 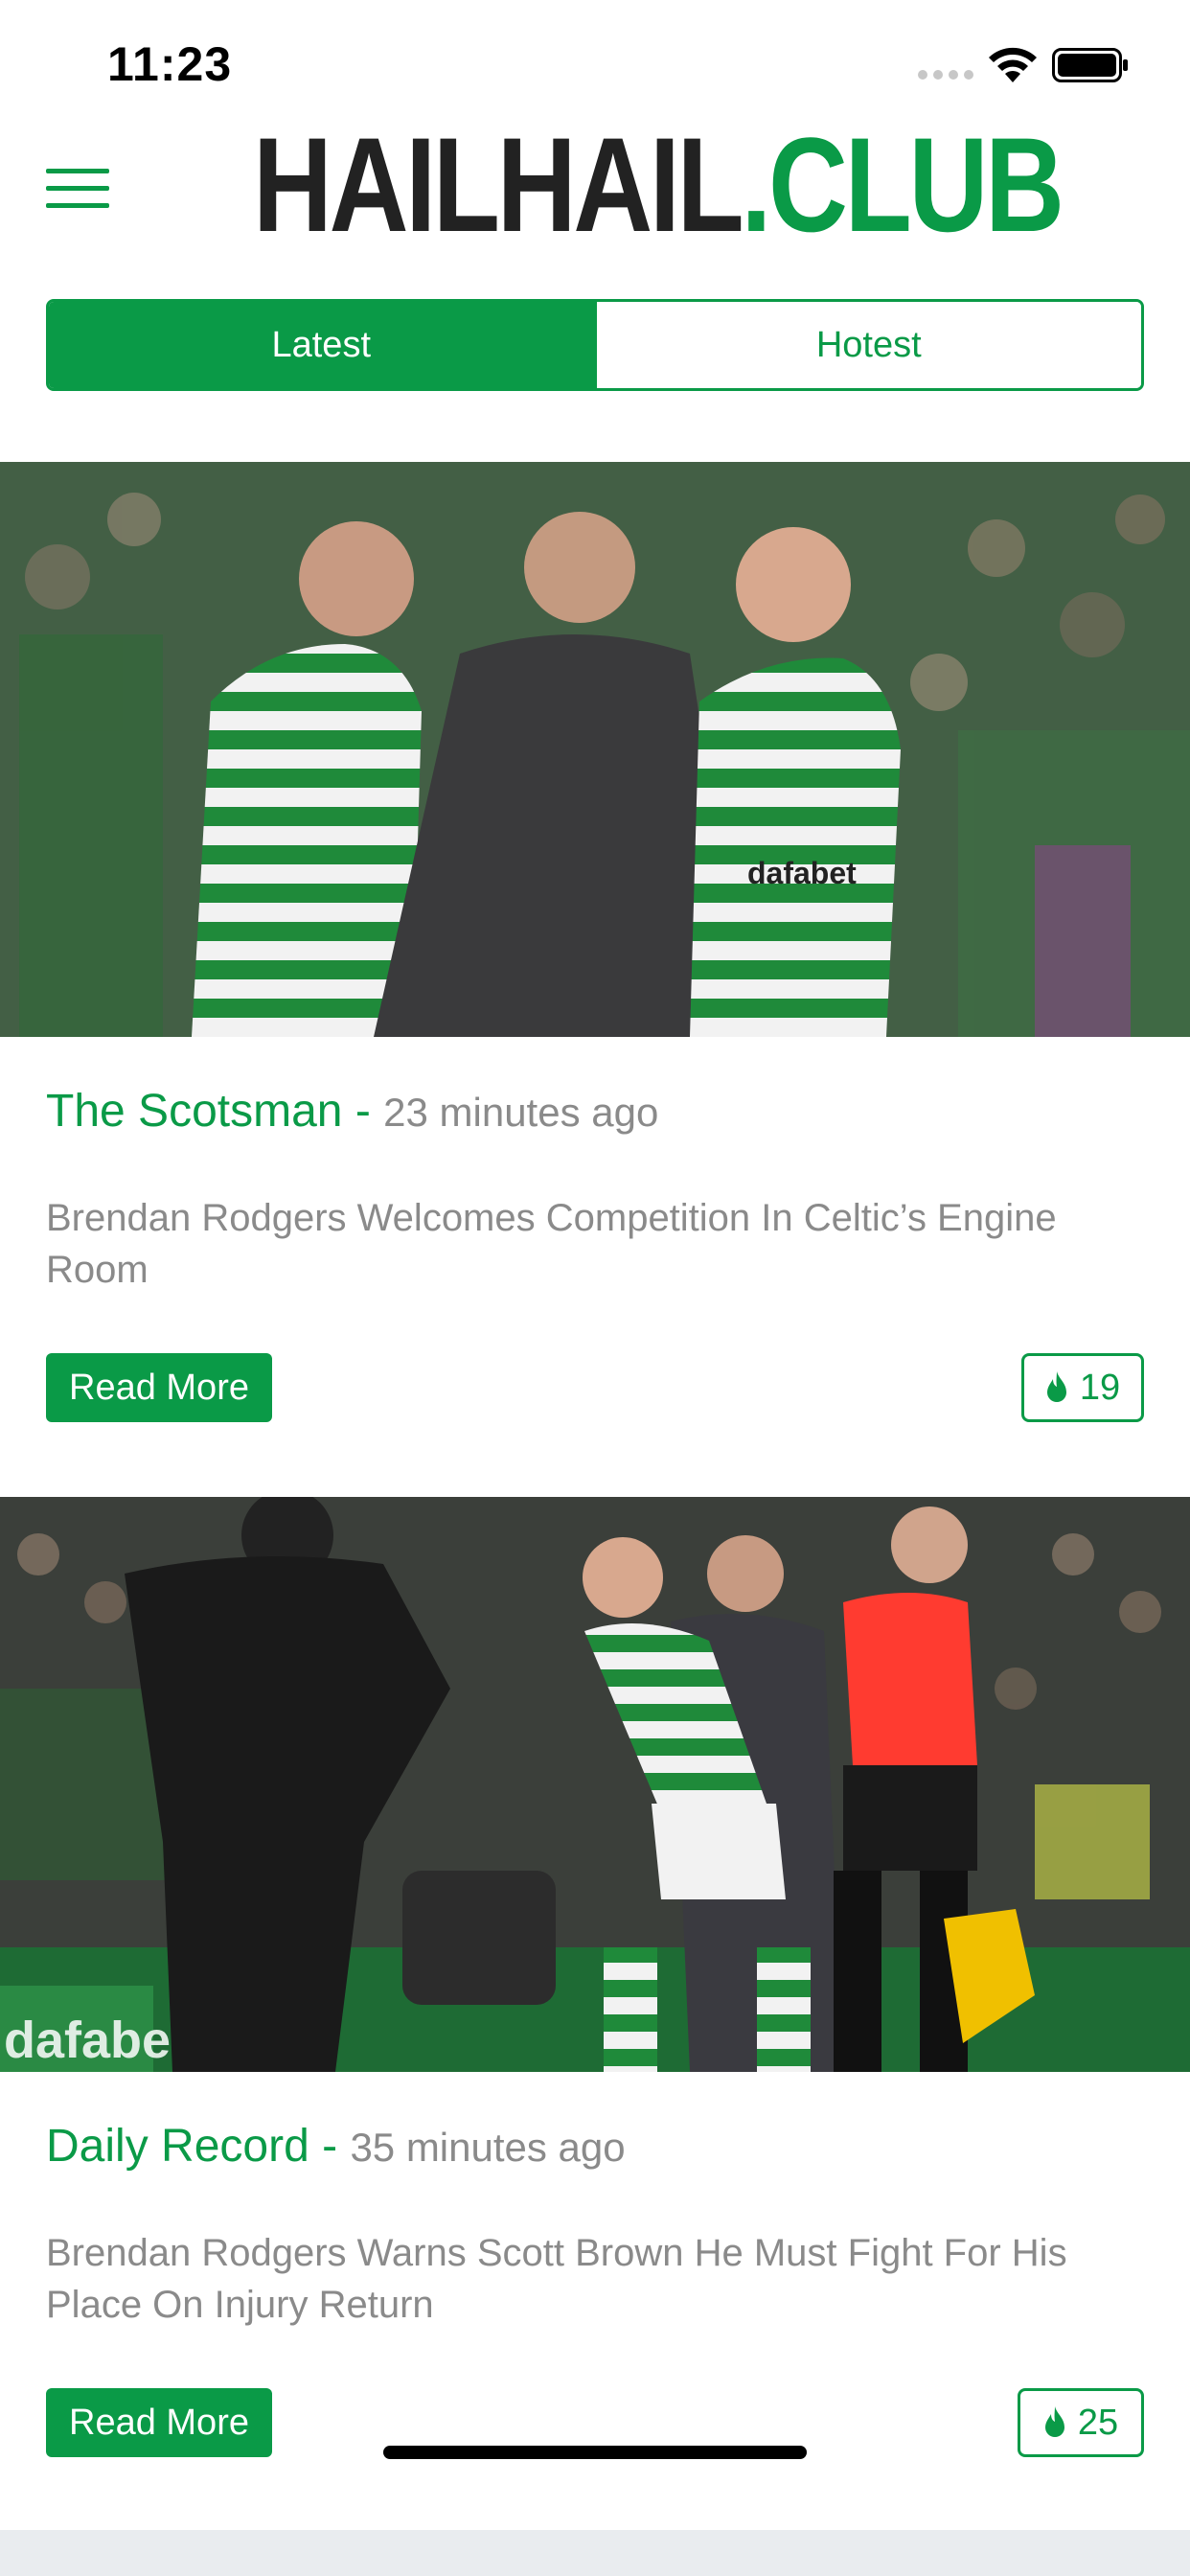 I want to click on feed-segment-control: Latest Hotest, so click(x=595, y=345).